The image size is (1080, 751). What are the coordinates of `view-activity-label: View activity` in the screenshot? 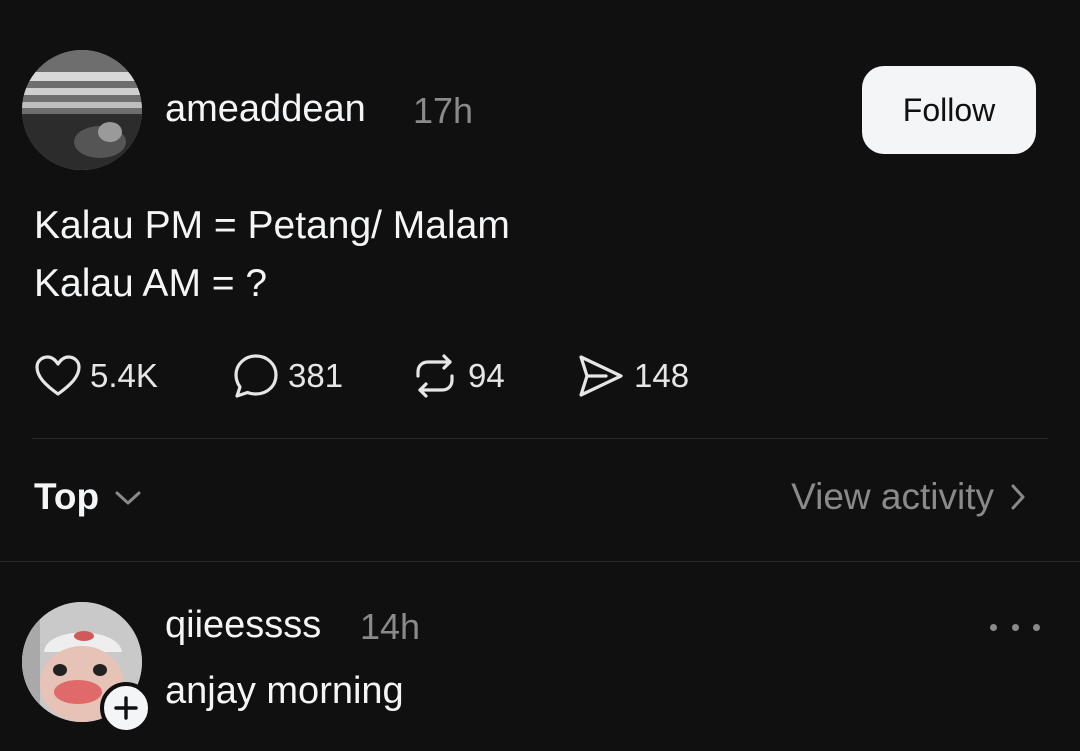 It's located at (892, 496).